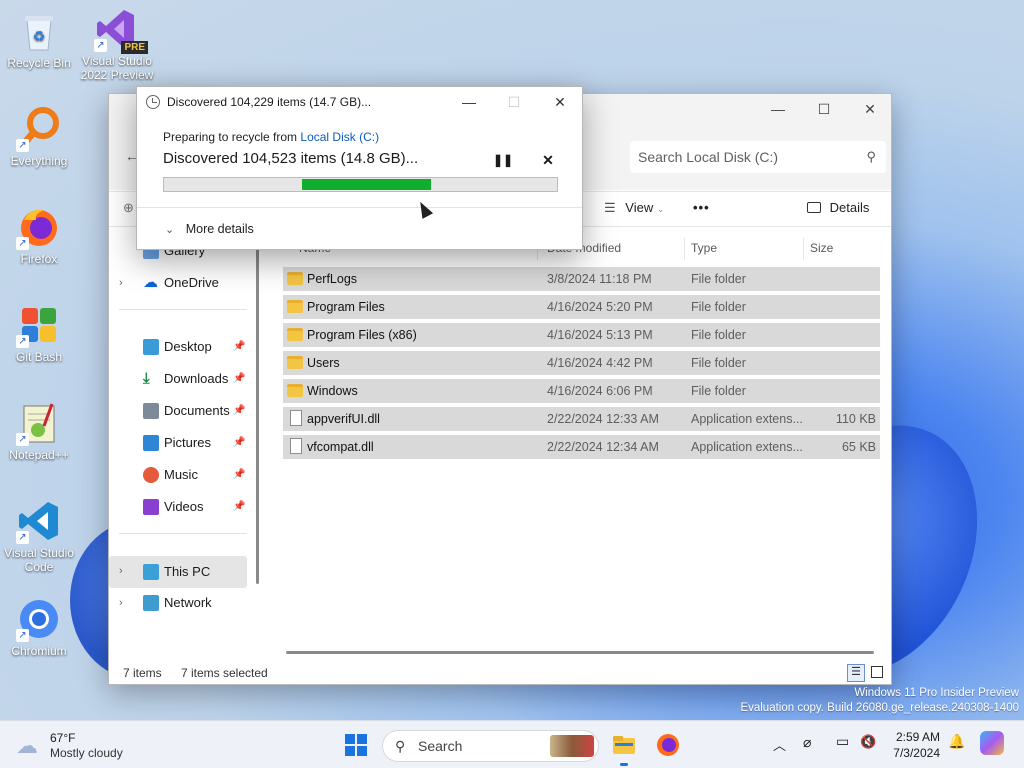 The width and height of the screenshot is (1024, 768). What do you see at coordinates (503, 160) in the screenshot?
I see `pause-icon: ❚❚` at bounding box center [503, 160].